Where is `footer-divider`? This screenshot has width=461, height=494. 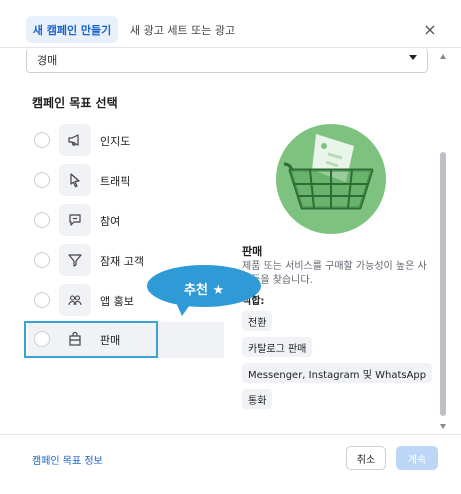 footer-divider is located at coordinates (230, 434).